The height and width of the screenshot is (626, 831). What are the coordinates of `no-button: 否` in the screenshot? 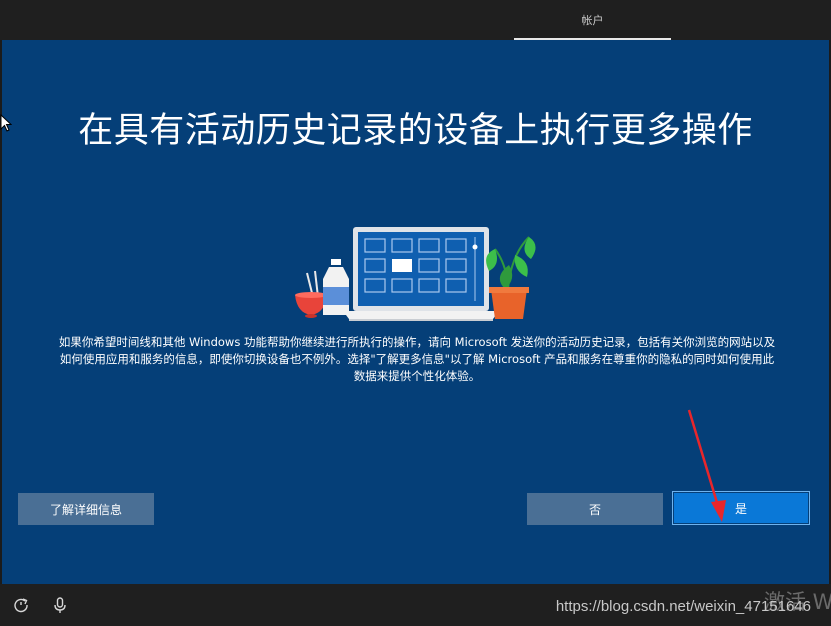 It's located at (595, 509).